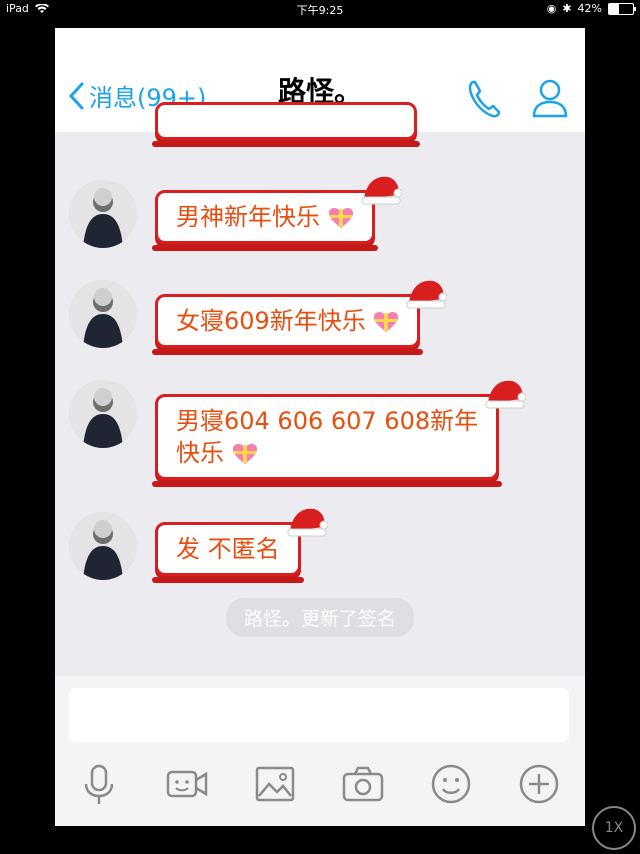 The width and height of the screenshot is (640, 854). I want to click on message-bubble: 男神新年快乐, so click(277, 213).